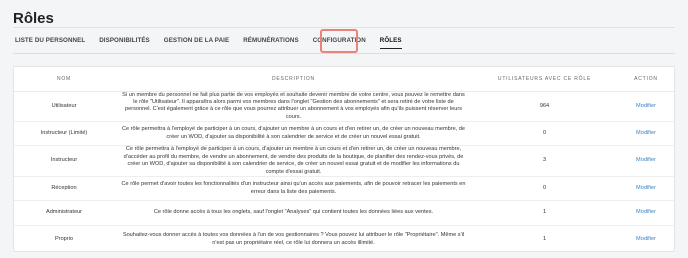  What do you see at coordinates (64, 79) in the screenshot?
I see `header-name: NOM` at bounding box center [64, 79].